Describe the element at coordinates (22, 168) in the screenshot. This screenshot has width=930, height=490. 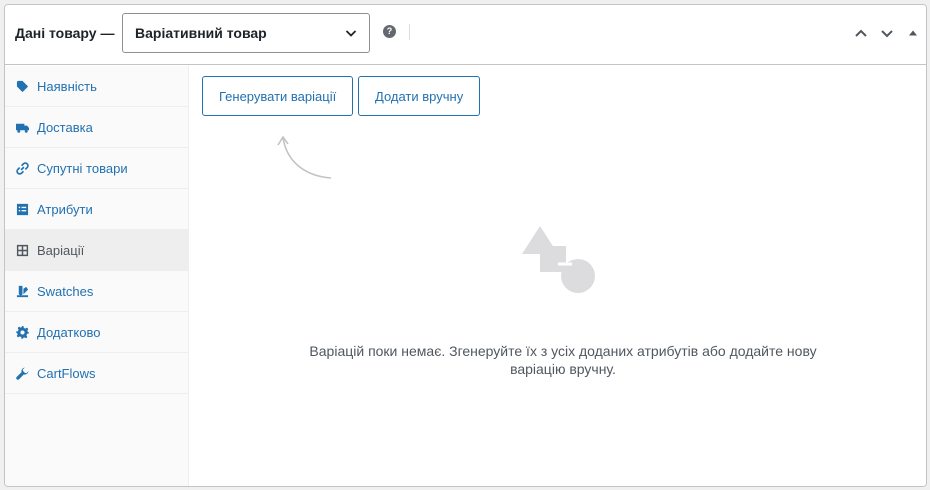
I see `link-icon` at that location.